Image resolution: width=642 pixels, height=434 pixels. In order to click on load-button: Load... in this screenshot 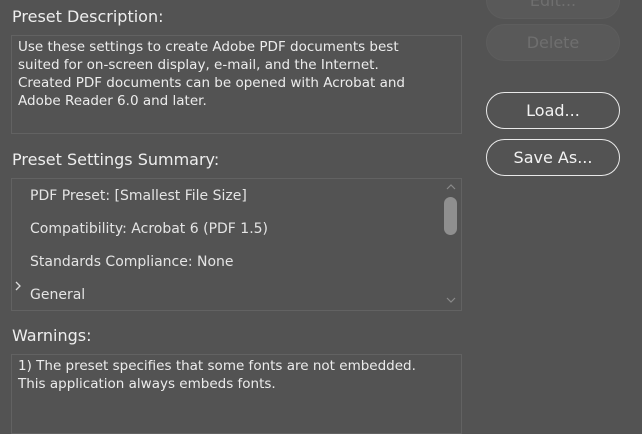, I will do `click(553, 110)`.